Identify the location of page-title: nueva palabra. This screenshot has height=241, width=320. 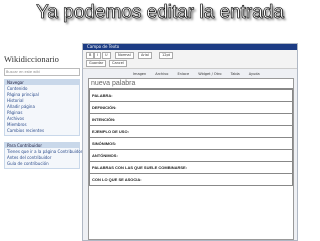
(191, 84).